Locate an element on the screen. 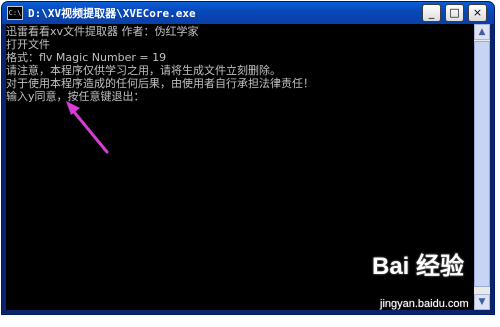 This screenshot has height=327, width=500. baidu-logo: Bai 经验 is located at coordinates (418, 266).